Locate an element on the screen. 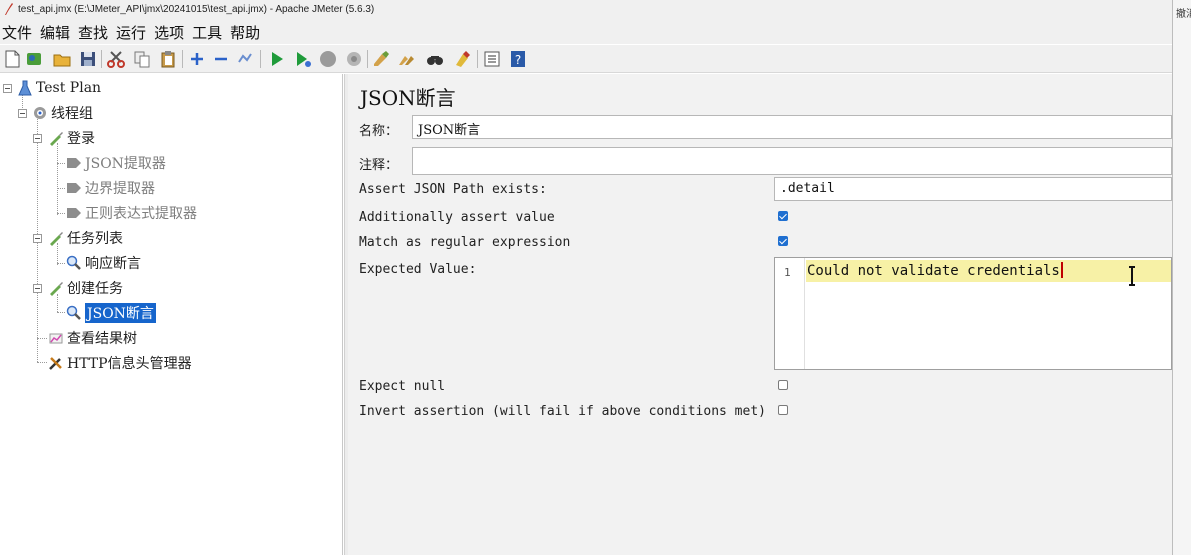 This screenshot has width=1191, height=555. adjacent-window-edge: 撤消 is located at coordinates (1181, 277).